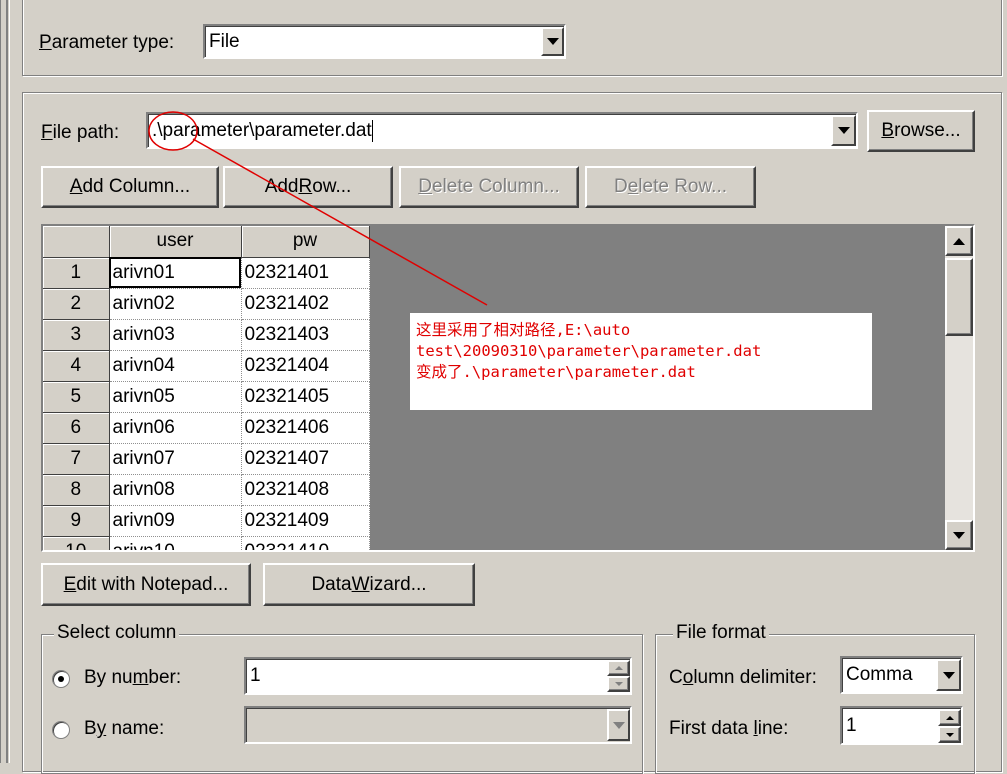  What do you see at coordinates (124, 729) in the screenshot?
I see `by-name-label: By name:` at bounding box center [124, 729].